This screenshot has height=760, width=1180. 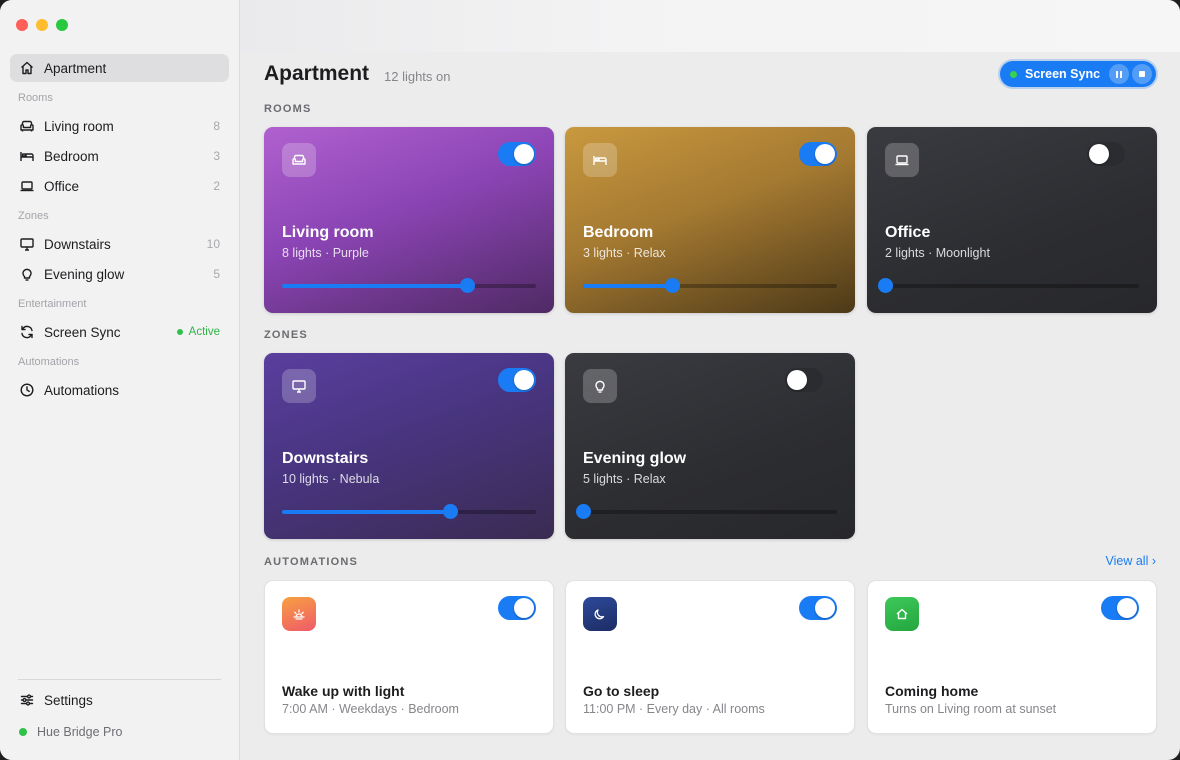 I want to click on zoom-window-button, so click(x=62, y=25).